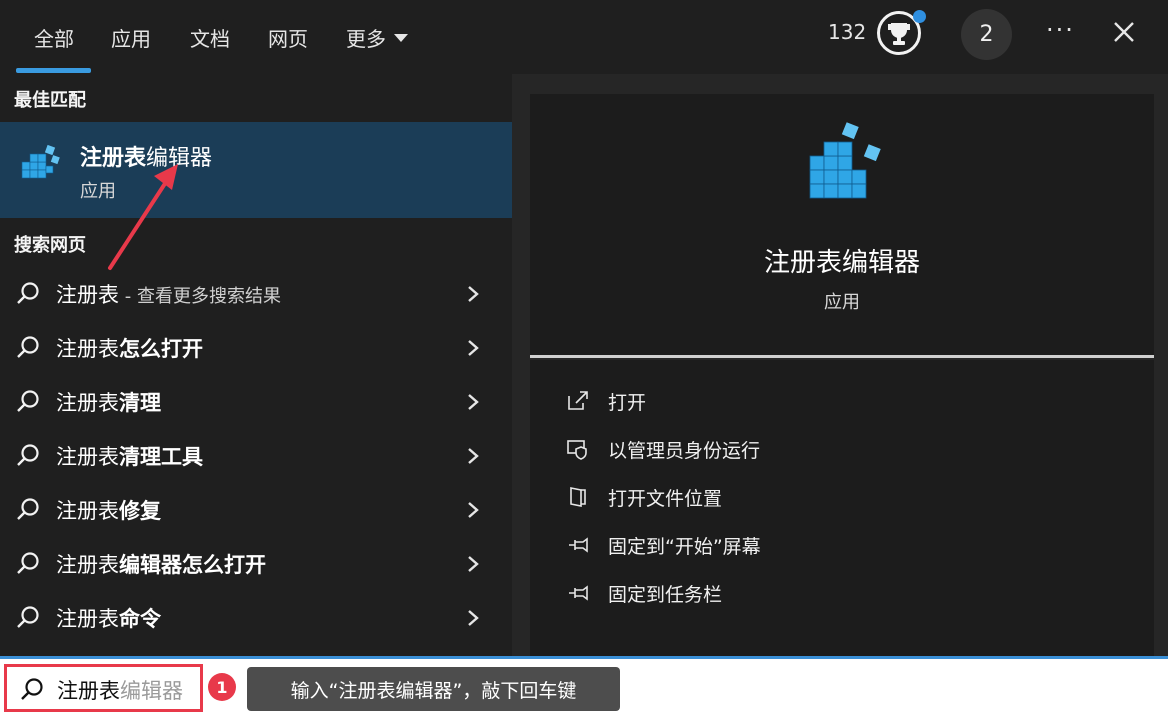 The image size is (1168, 718). What do you see at coordinates (256, 294) in the screenshot?
I see `web-result-row: 注册表 - 查看更多搜索结果` at bounding box center [256, 294].